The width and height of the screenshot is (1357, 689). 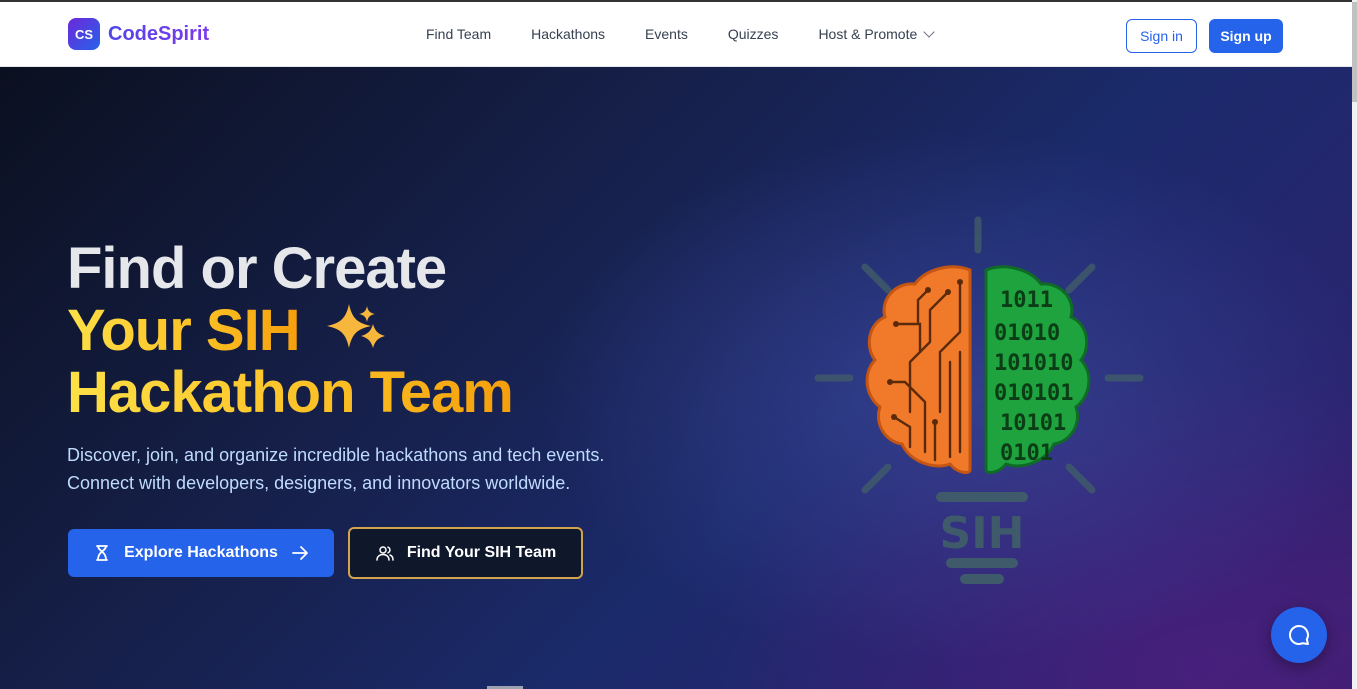 What do you see at coordinates (1354, 344) in the screenshot?
I see `scrollbar-track` at bounding box center [1354, 344].